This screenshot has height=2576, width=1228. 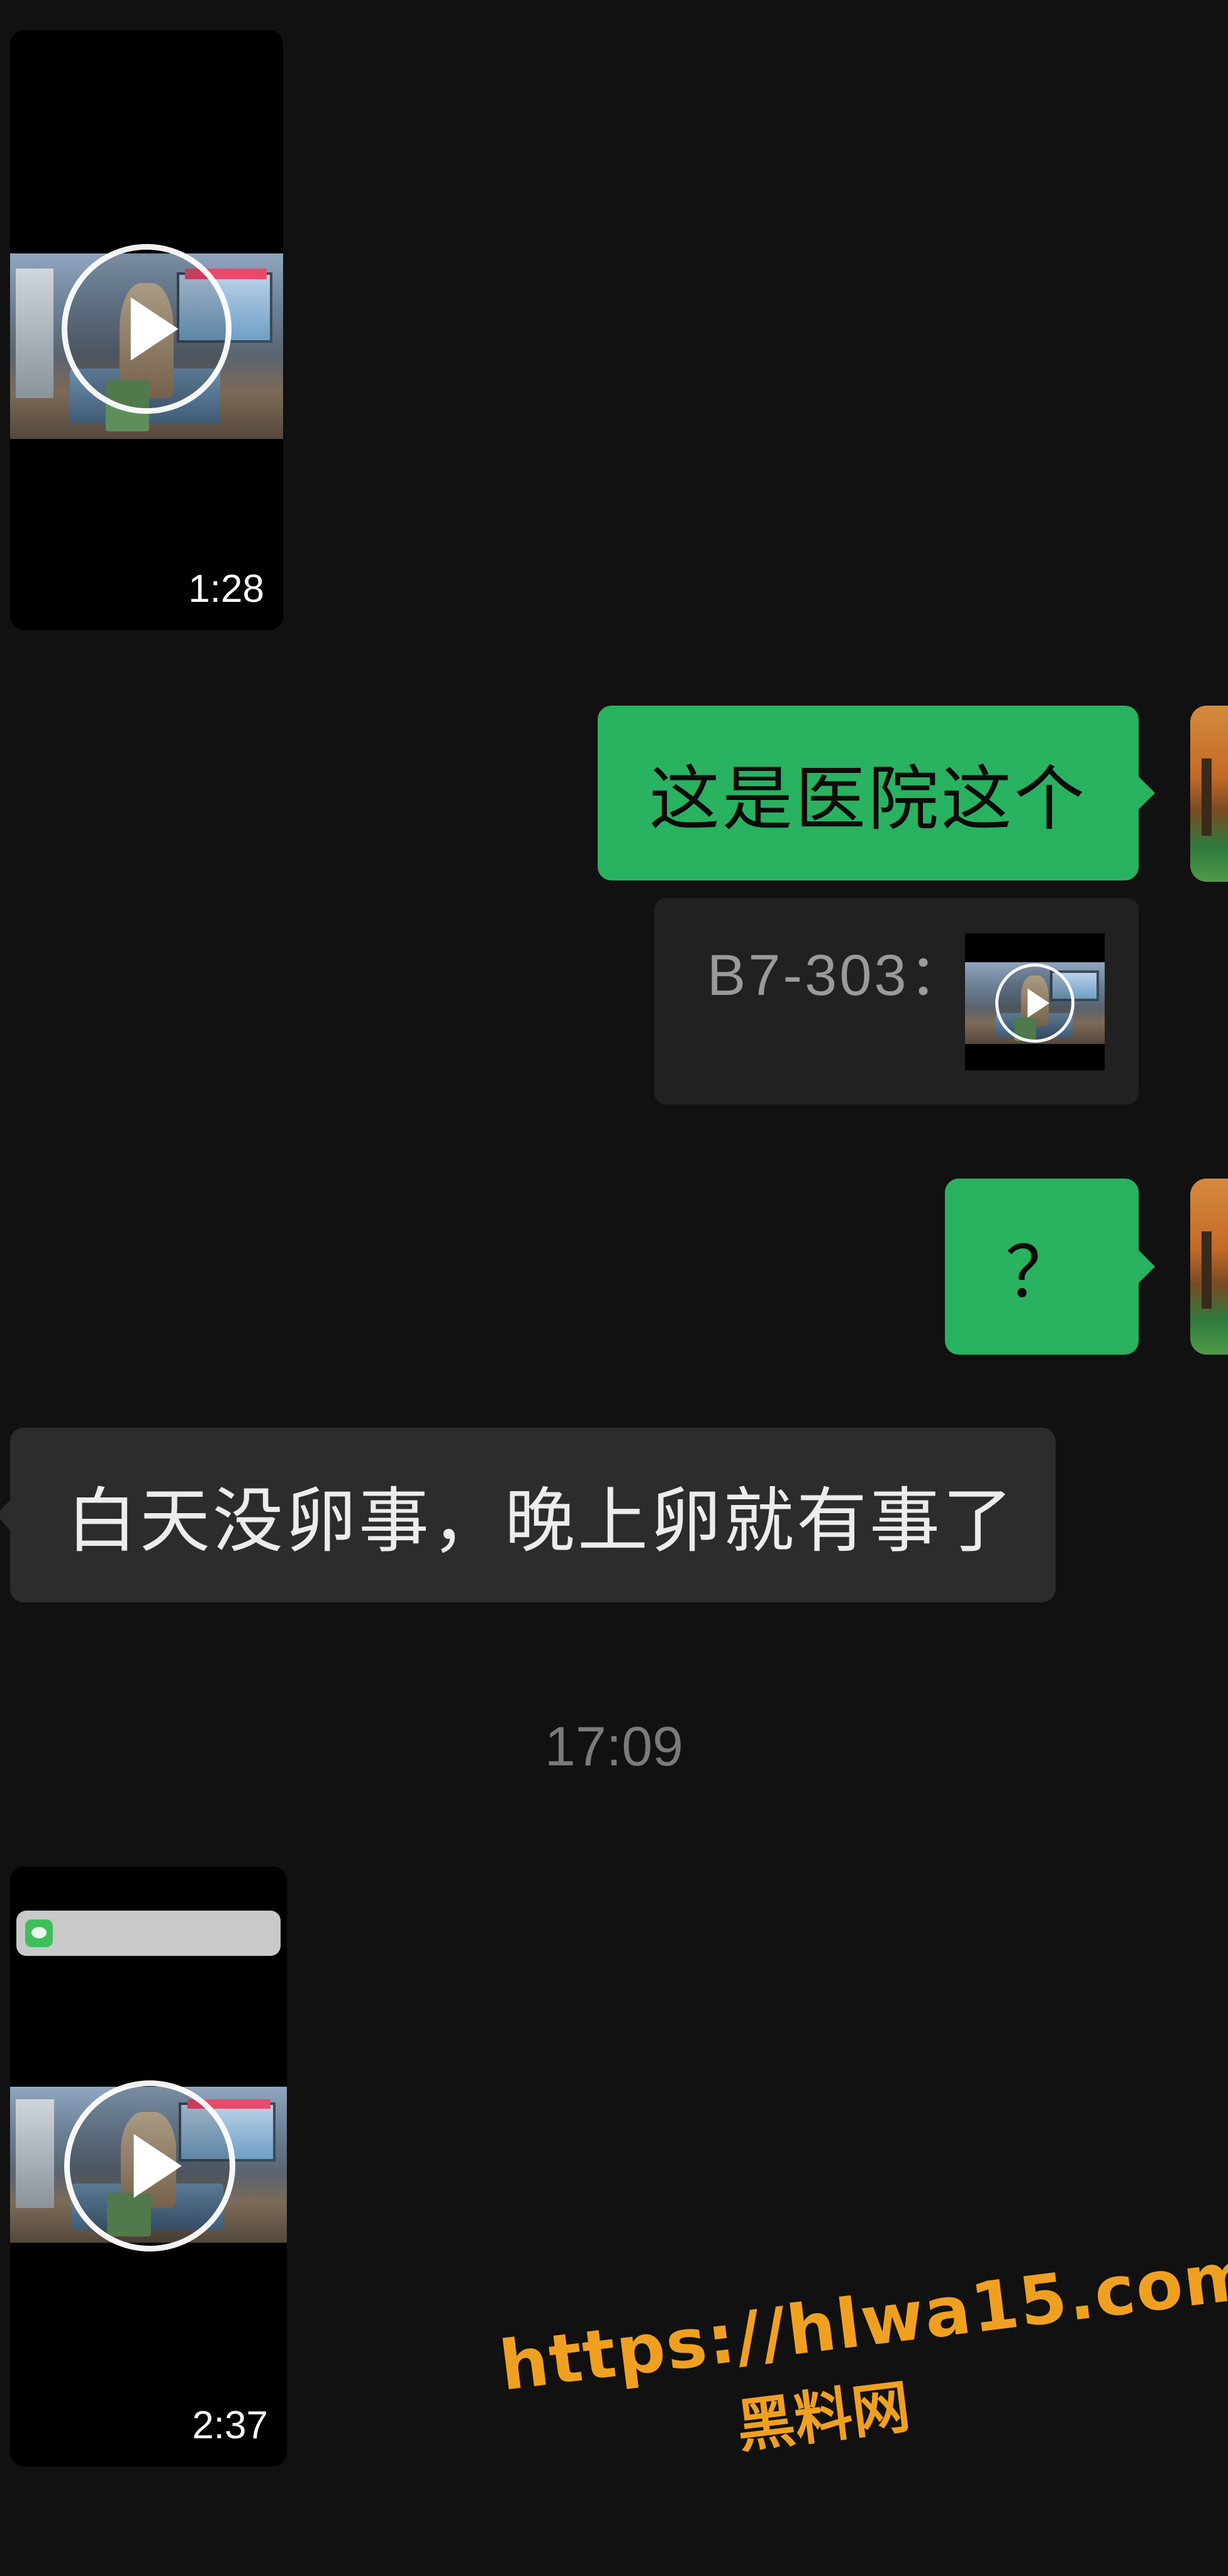 What do you see at coordinates (862, 2364) in the screenshot?
I see `watermark: https://hlwa15.com 黑料网` at bounding box center [862, 2364].